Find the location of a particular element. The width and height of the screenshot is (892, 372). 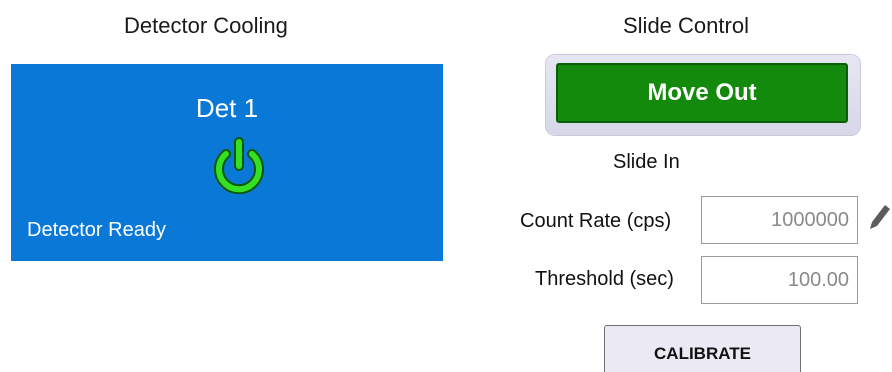

threshold-label: Threshold (sec) is located at coordinates (604, 279).